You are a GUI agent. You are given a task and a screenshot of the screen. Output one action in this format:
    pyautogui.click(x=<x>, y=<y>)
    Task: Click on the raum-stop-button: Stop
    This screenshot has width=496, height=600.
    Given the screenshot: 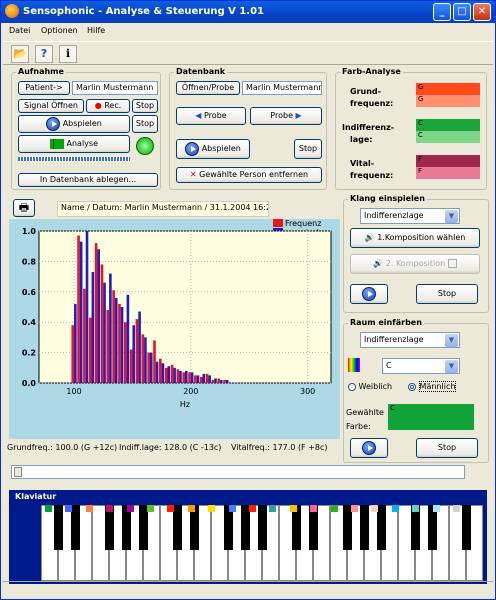 What is the action you would take?
    pyautogui.click(x=447, y=448)
    